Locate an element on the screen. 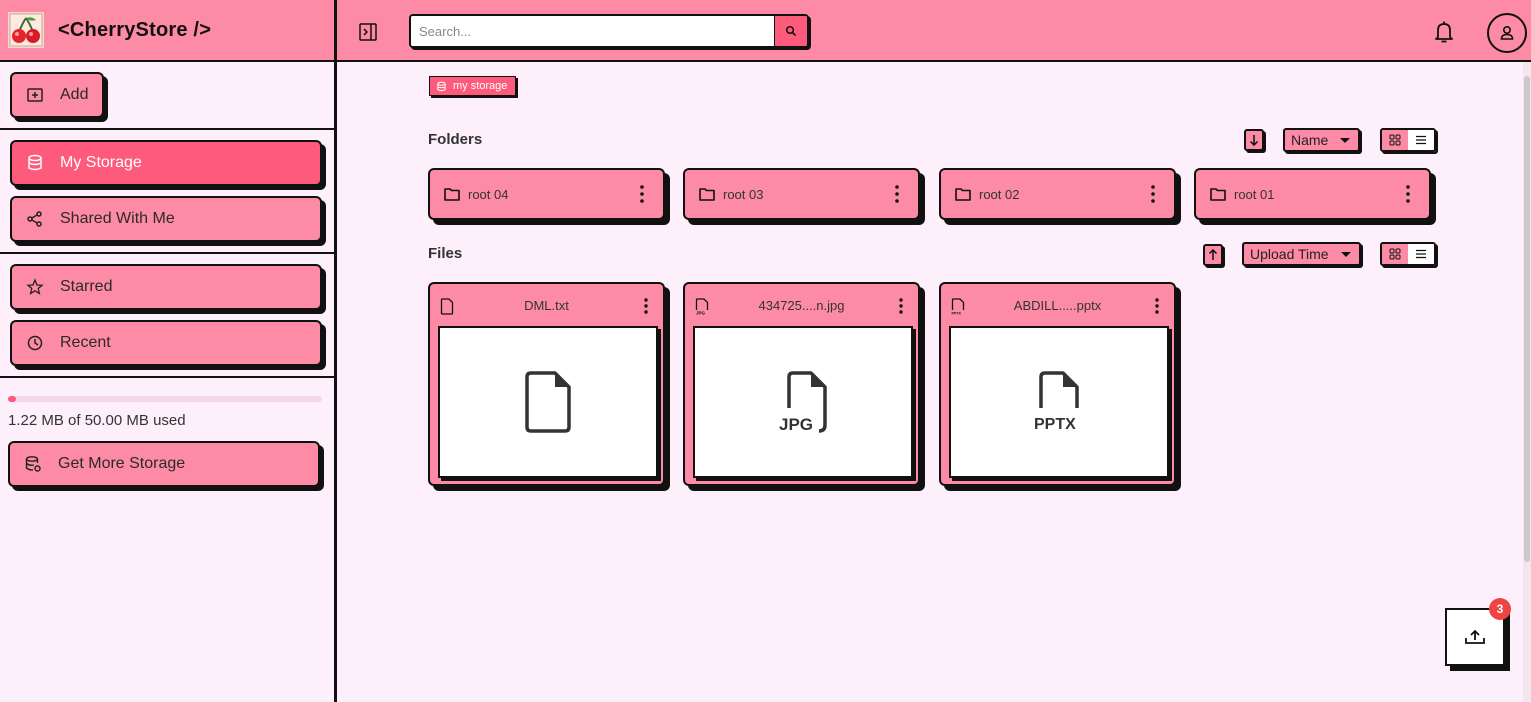 The image size is (1531, 702). file-card-header: DML.txt is located at coordinates (546, 305).